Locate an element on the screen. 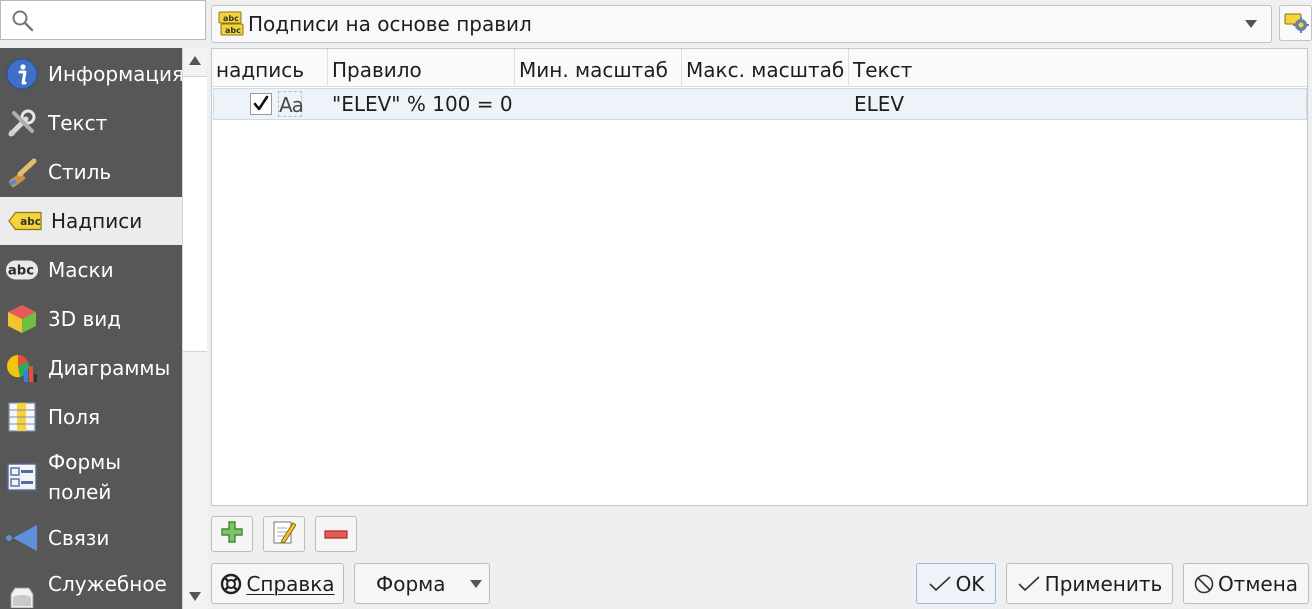 The image size is (1312, 609). remove-rule-button is located at coordinates (336, 534).